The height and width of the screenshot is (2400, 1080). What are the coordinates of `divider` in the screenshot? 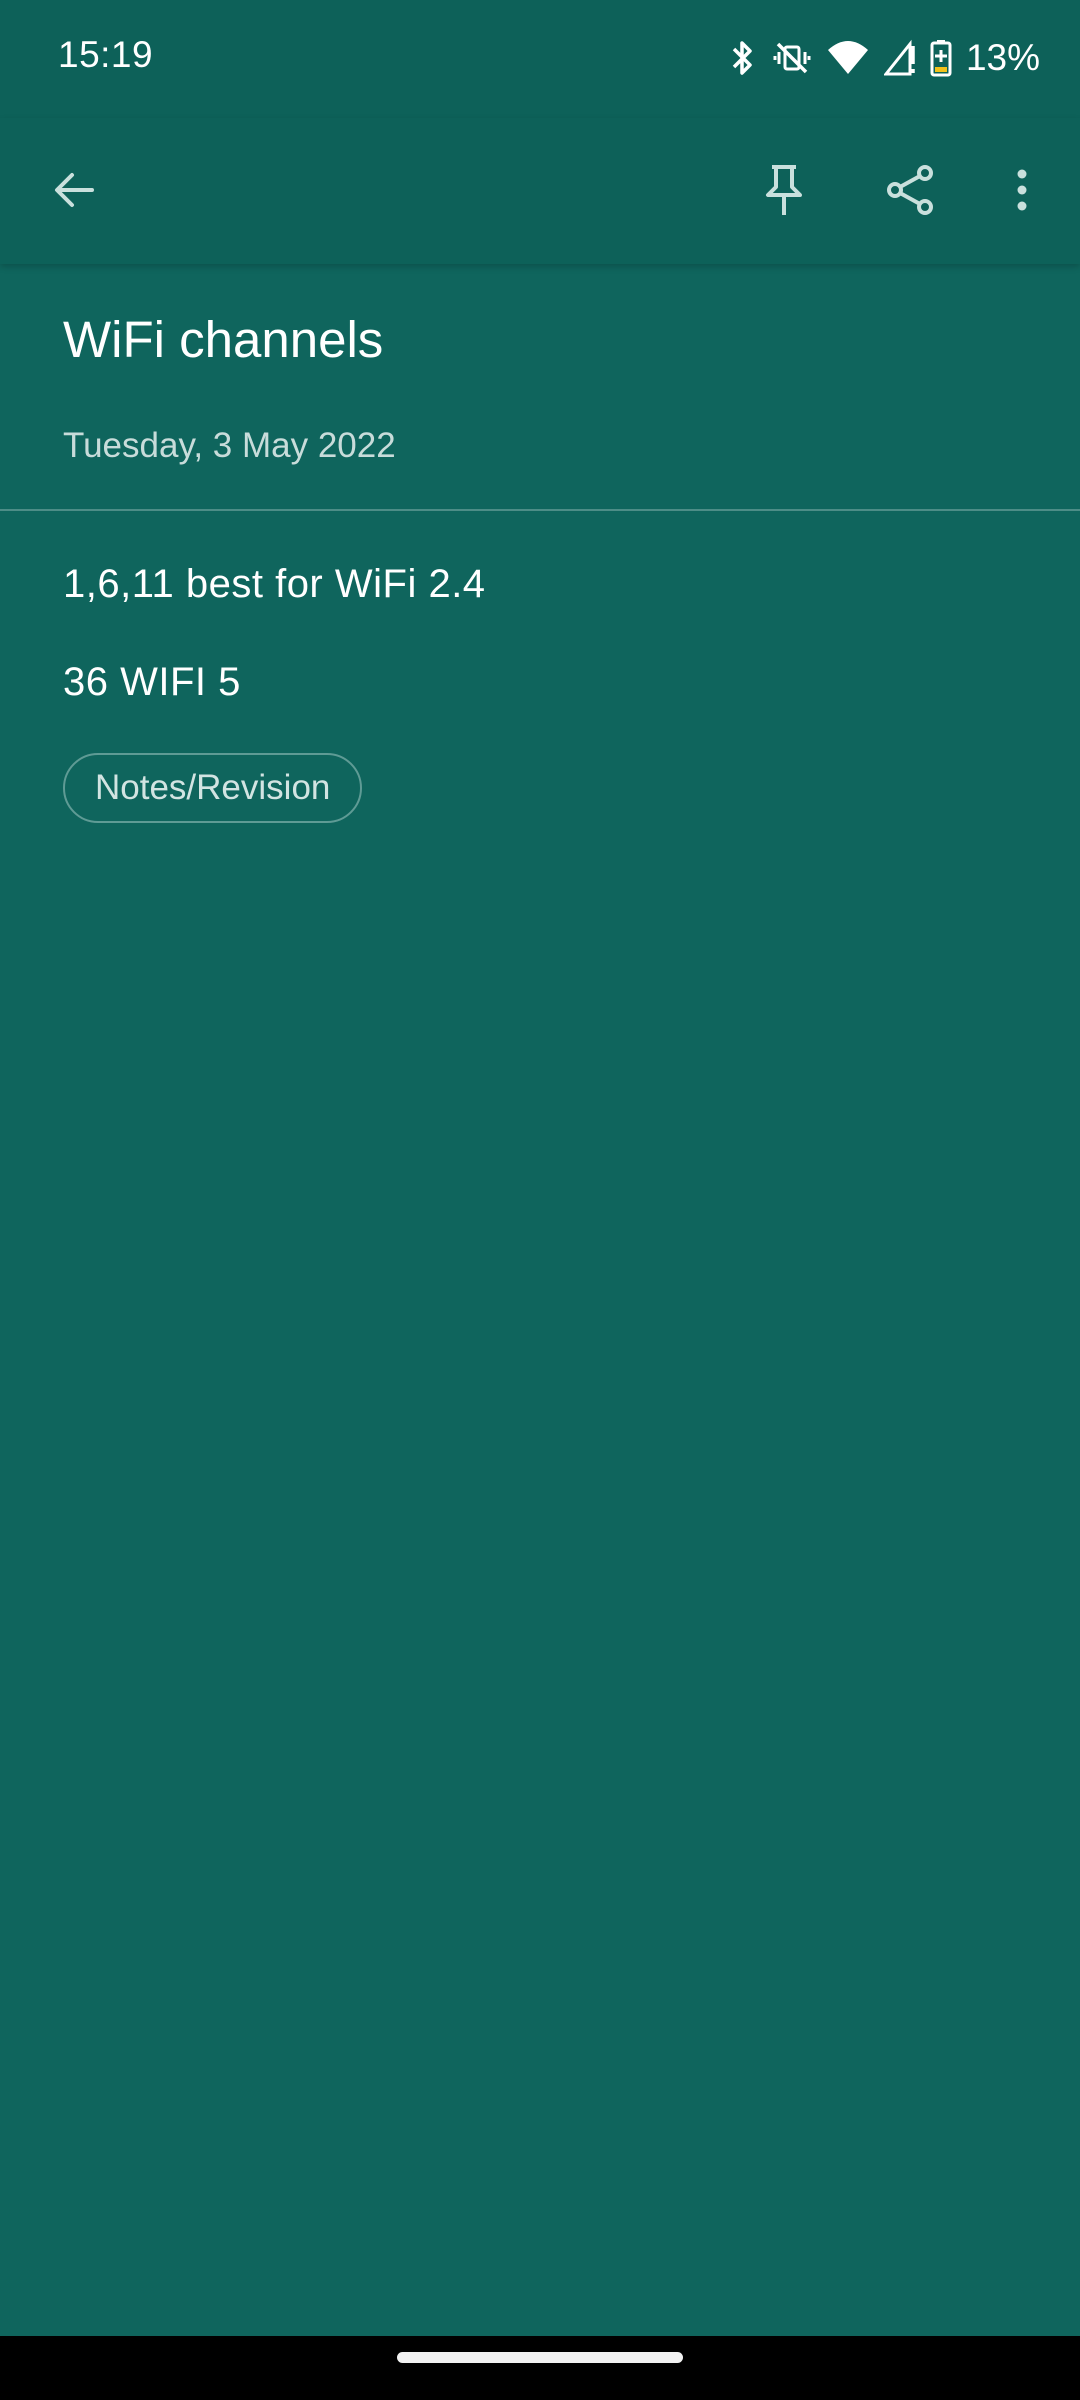 It's located at (540, 510).